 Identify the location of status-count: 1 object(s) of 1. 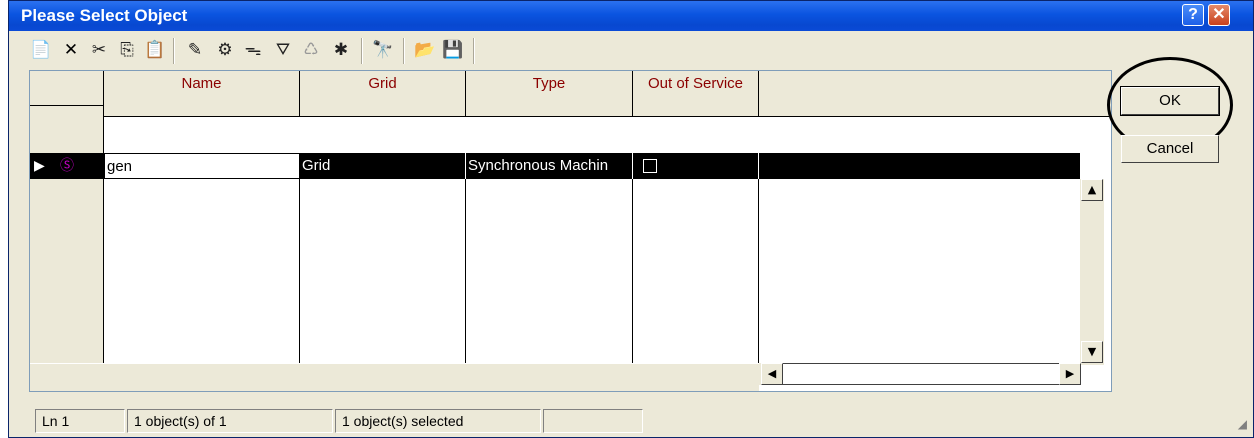
(230, 421).